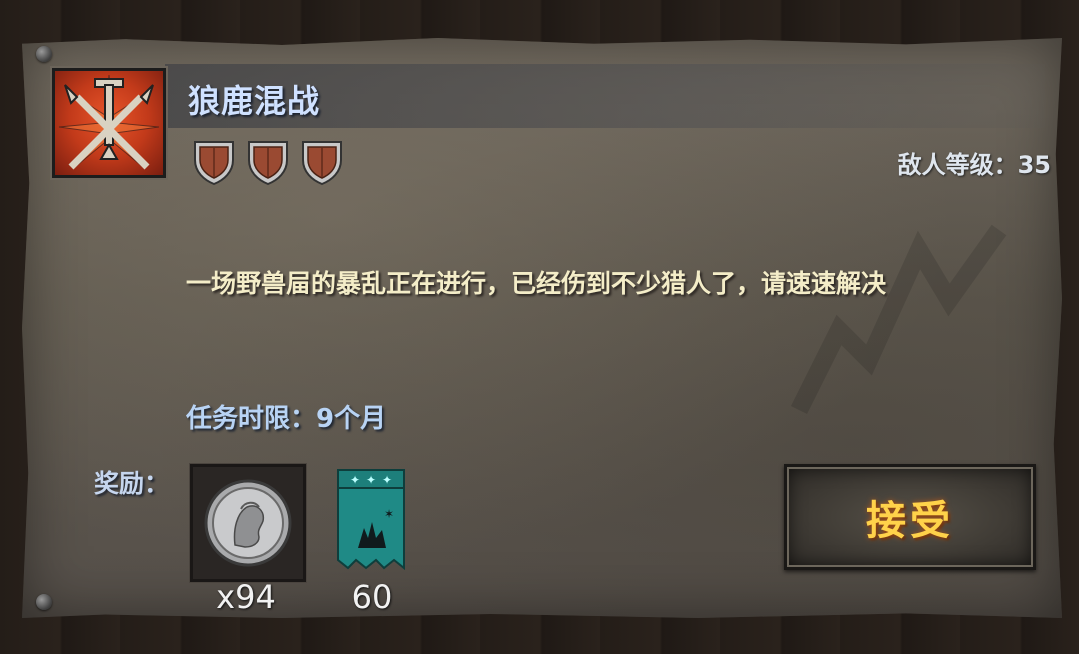 The image size is (1079, 654). I want to click on reward-item-banner: ✦ ✦ ✦ ✶, so click(371, 520).